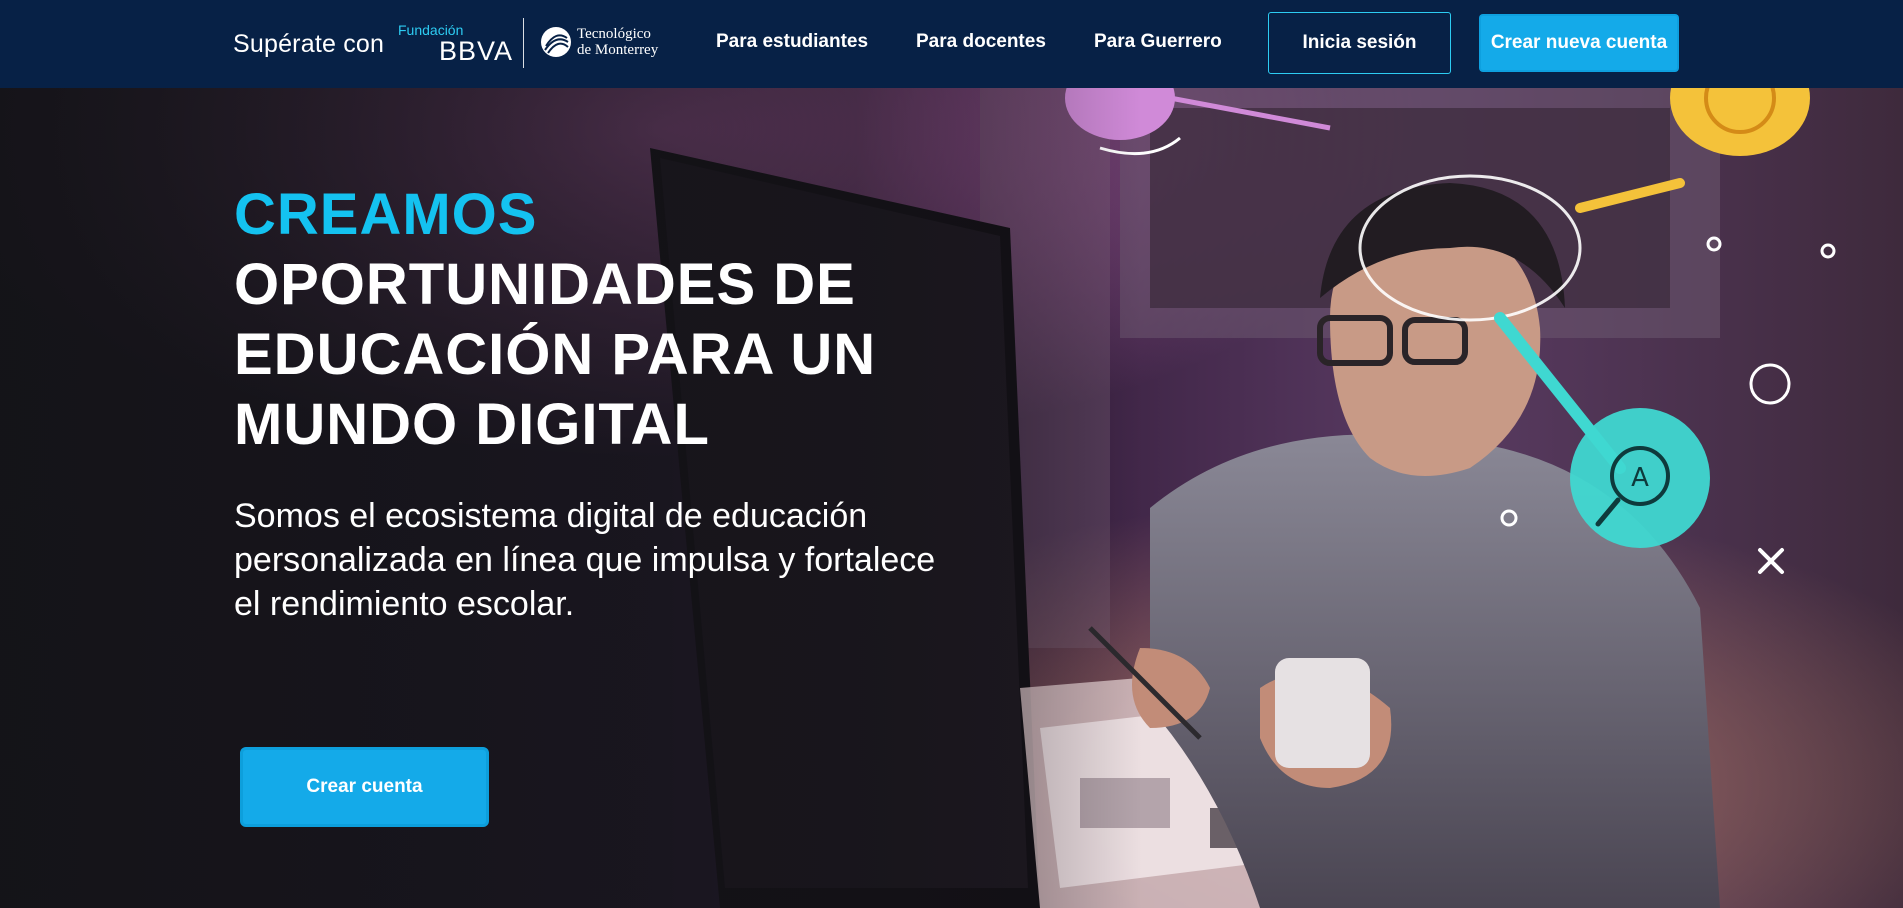 The image size is (1903, 908). Describe the element at coordinates (1158, 42) in the screenshot. I see `nav-para-guerrero: Para Guerrero` at that location.